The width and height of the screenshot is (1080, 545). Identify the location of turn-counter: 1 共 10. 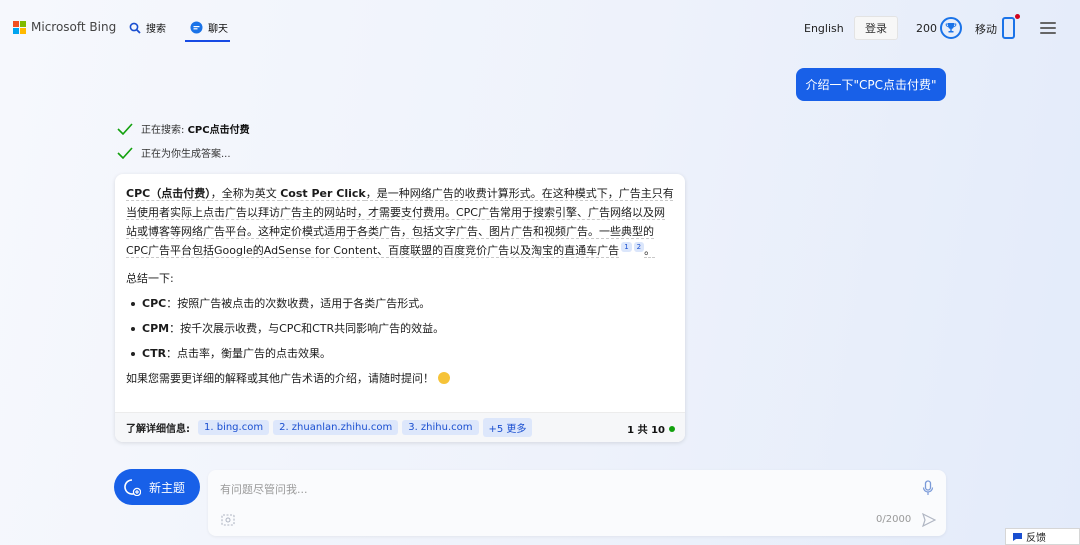
(651, 428).